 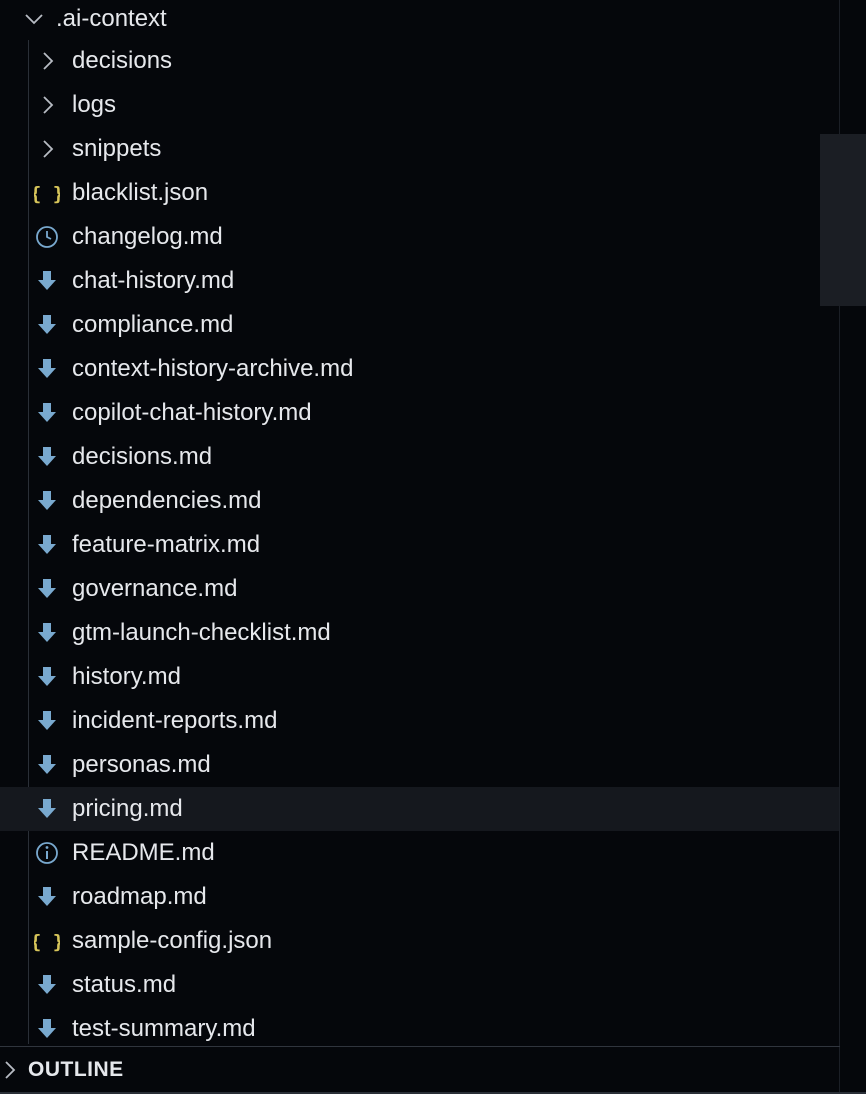 I want to click on tree-file-item: compliance.md, so click(x=420, y=325).